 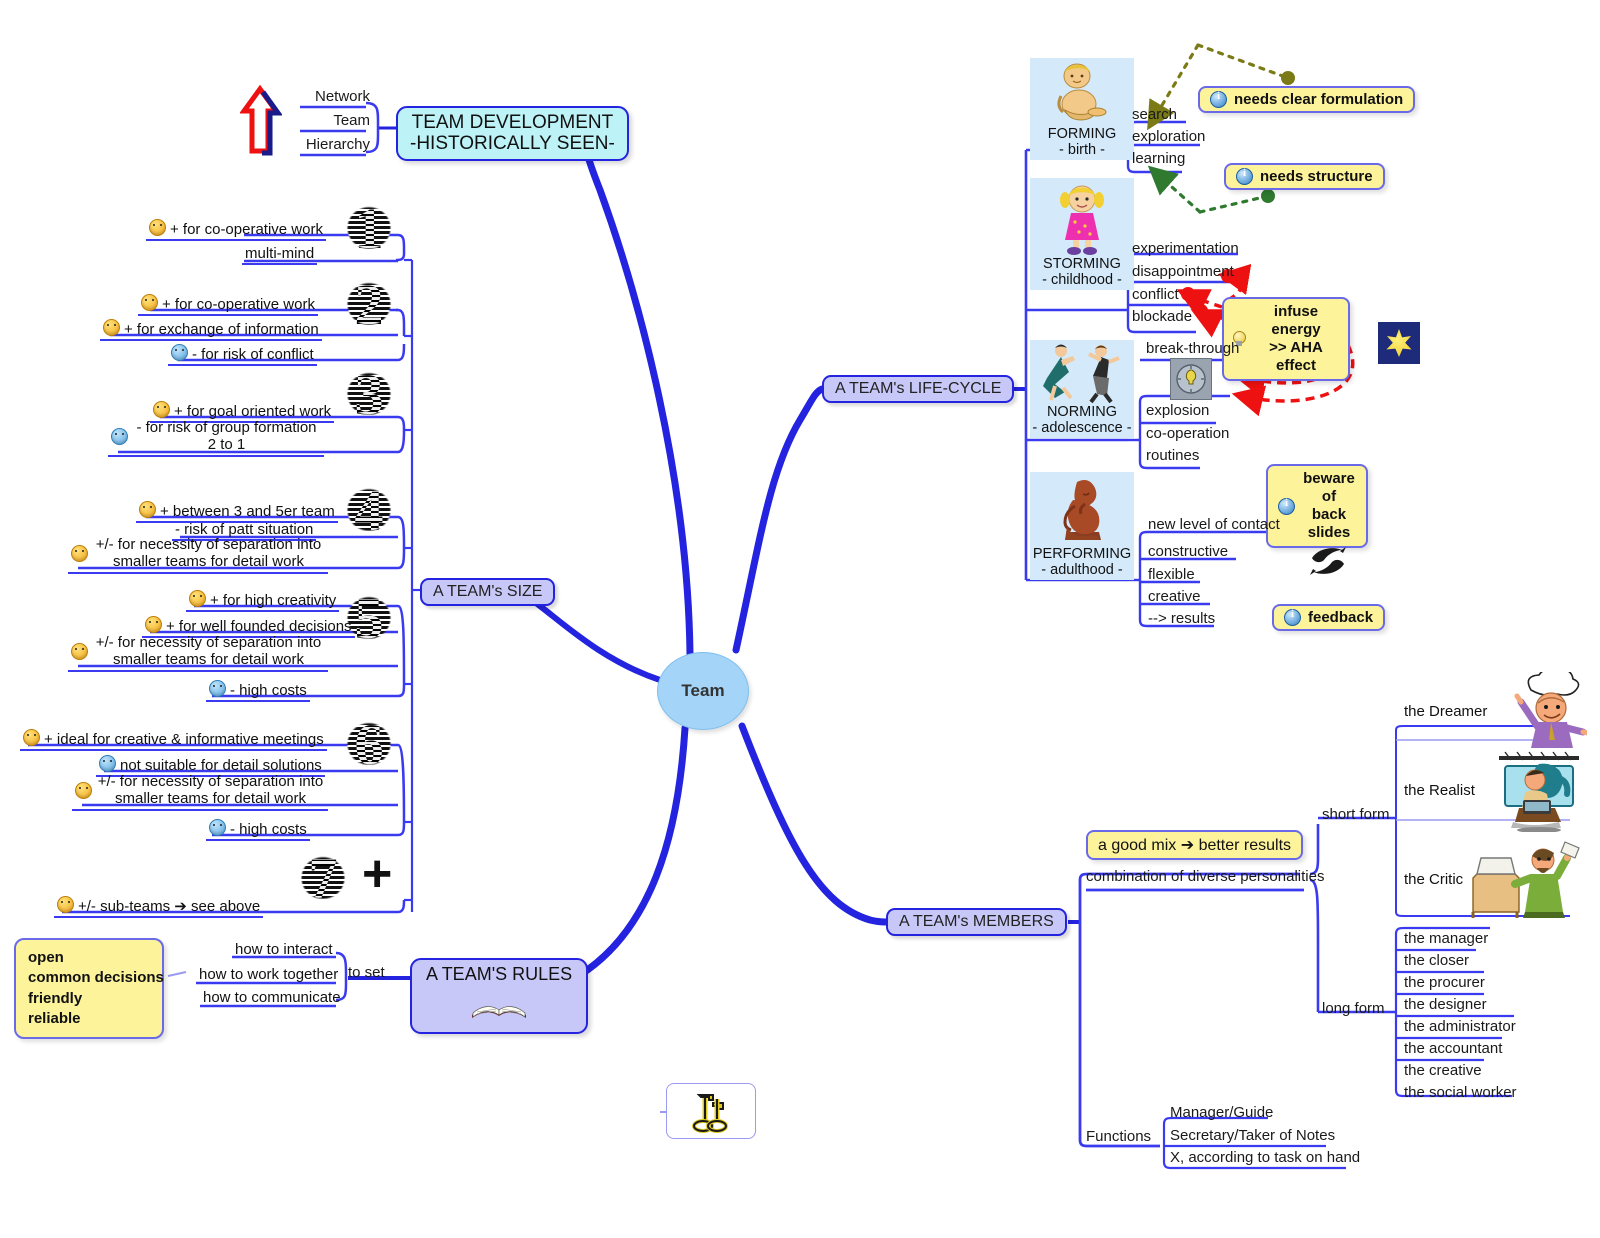 What do you see at coordinates (46, 957) in the screenshot?
I see `rules-callout-line-0: open` at bounding box center [46, 957].